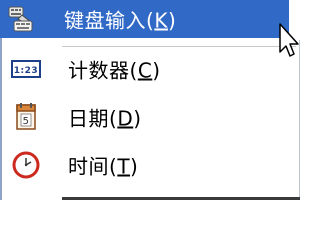  I want to click on menu-item-keyboard-input: 键盘输入(K), so click(144, 19).